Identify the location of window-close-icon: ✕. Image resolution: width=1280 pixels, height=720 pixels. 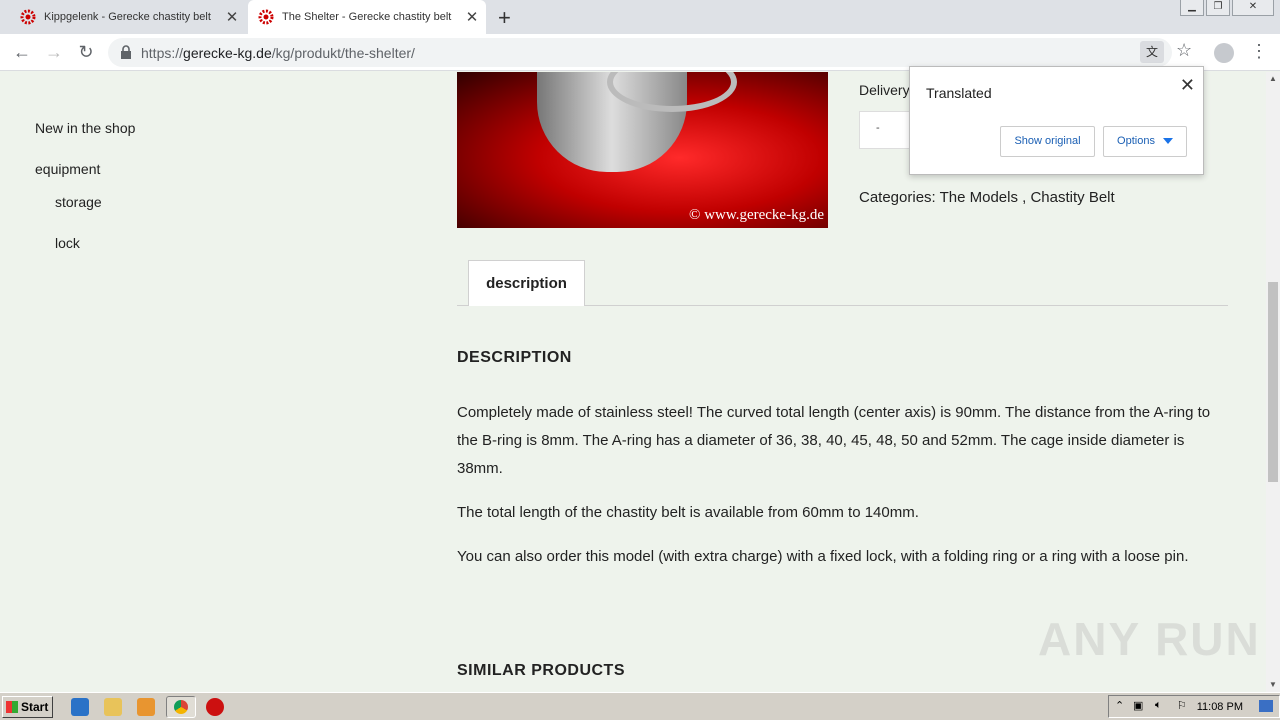
(1253, 8).